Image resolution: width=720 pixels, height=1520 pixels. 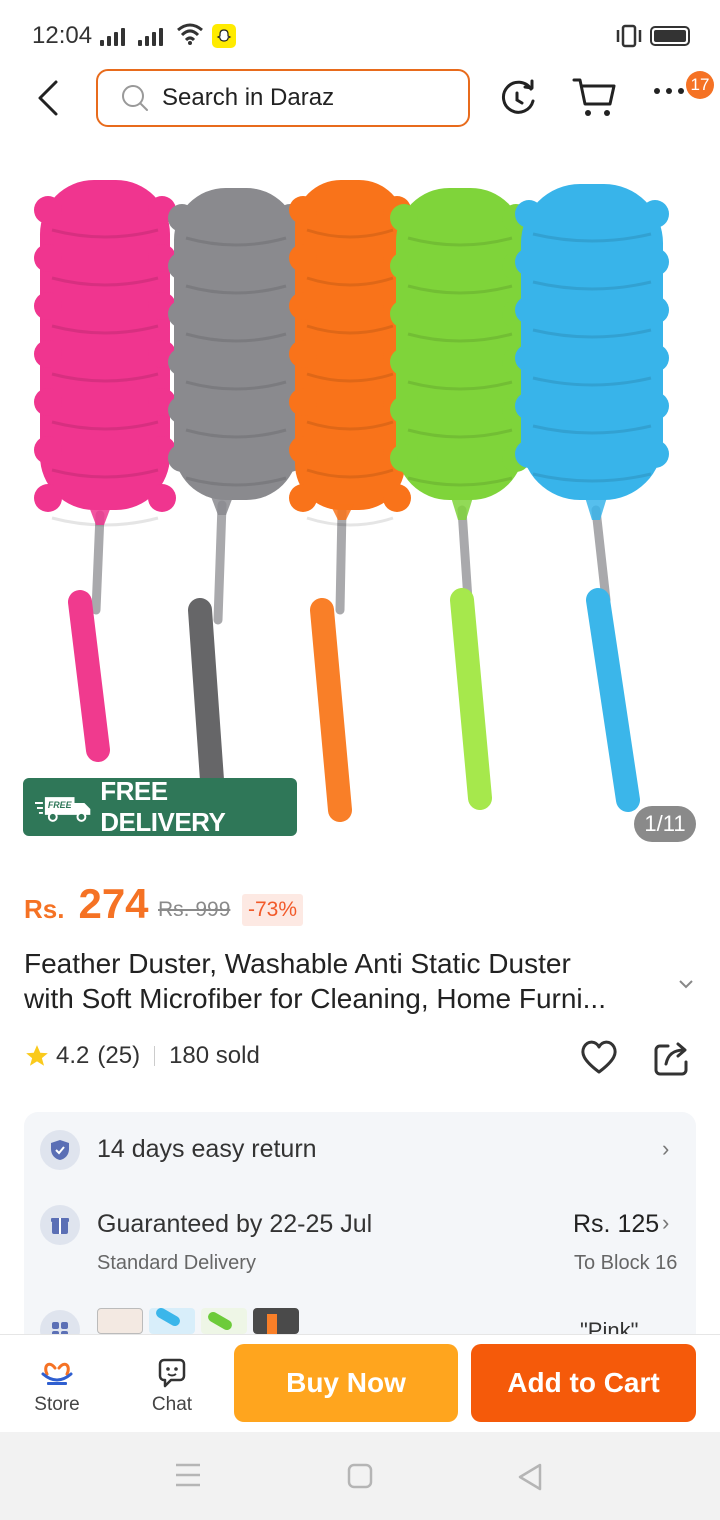 I want to click on delivery-truck-icon: FREE, so click(x=63, y=809).